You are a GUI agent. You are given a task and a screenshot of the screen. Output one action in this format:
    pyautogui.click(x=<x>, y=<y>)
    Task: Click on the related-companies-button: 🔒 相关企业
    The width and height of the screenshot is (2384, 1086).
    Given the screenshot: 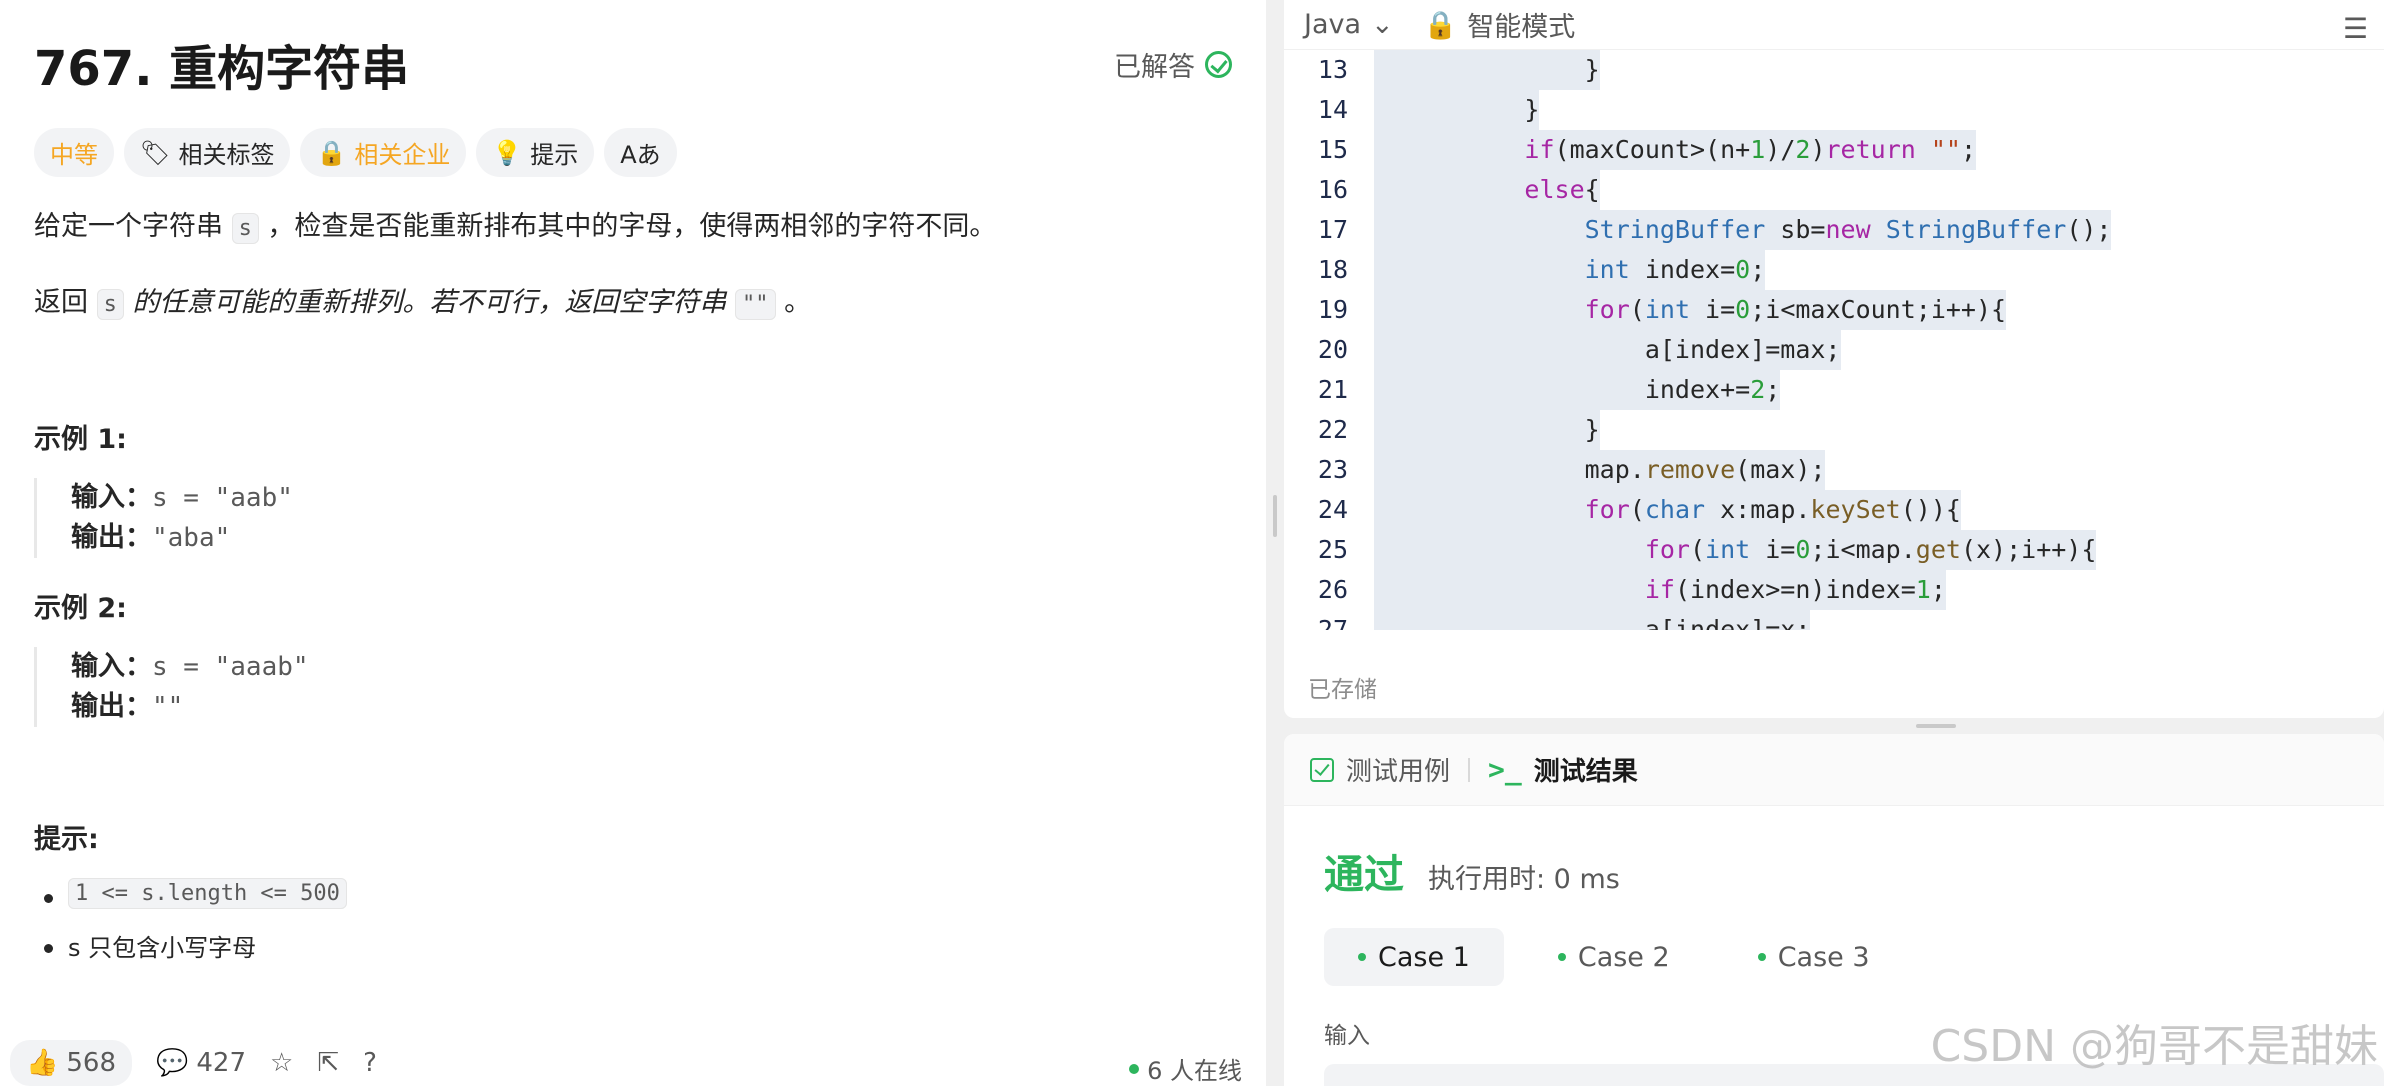 What is the action you would take?
    pyautogui.click(x=383, y=152)
    